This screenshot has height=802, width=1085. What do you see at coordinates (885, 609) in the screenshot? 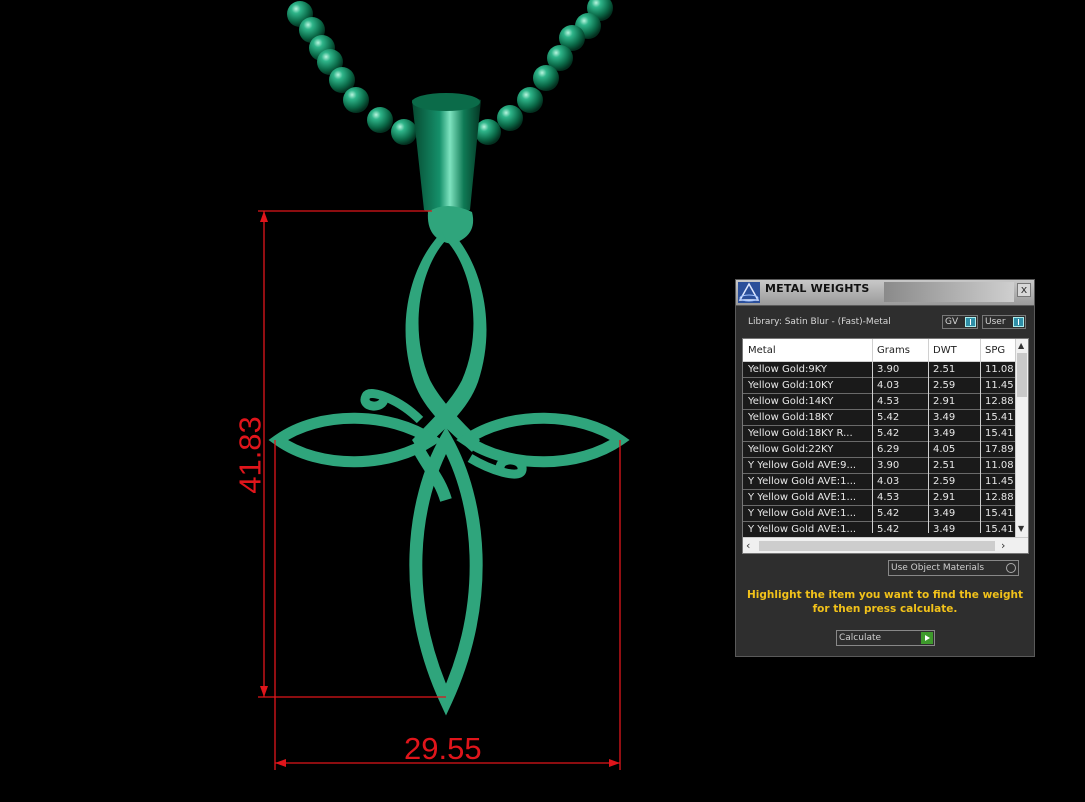
I see `hint-line: for then press calculate.` at bounding box center [885, 609].